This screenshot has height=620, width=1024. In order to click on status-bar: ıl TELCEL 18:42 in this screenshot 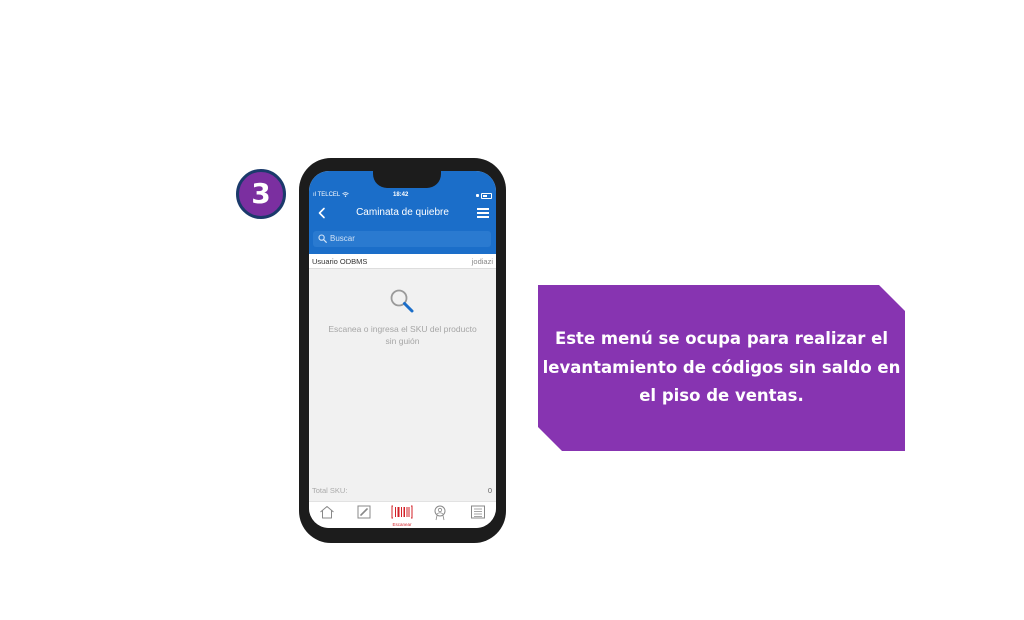, I will do `click(402, 197)`.